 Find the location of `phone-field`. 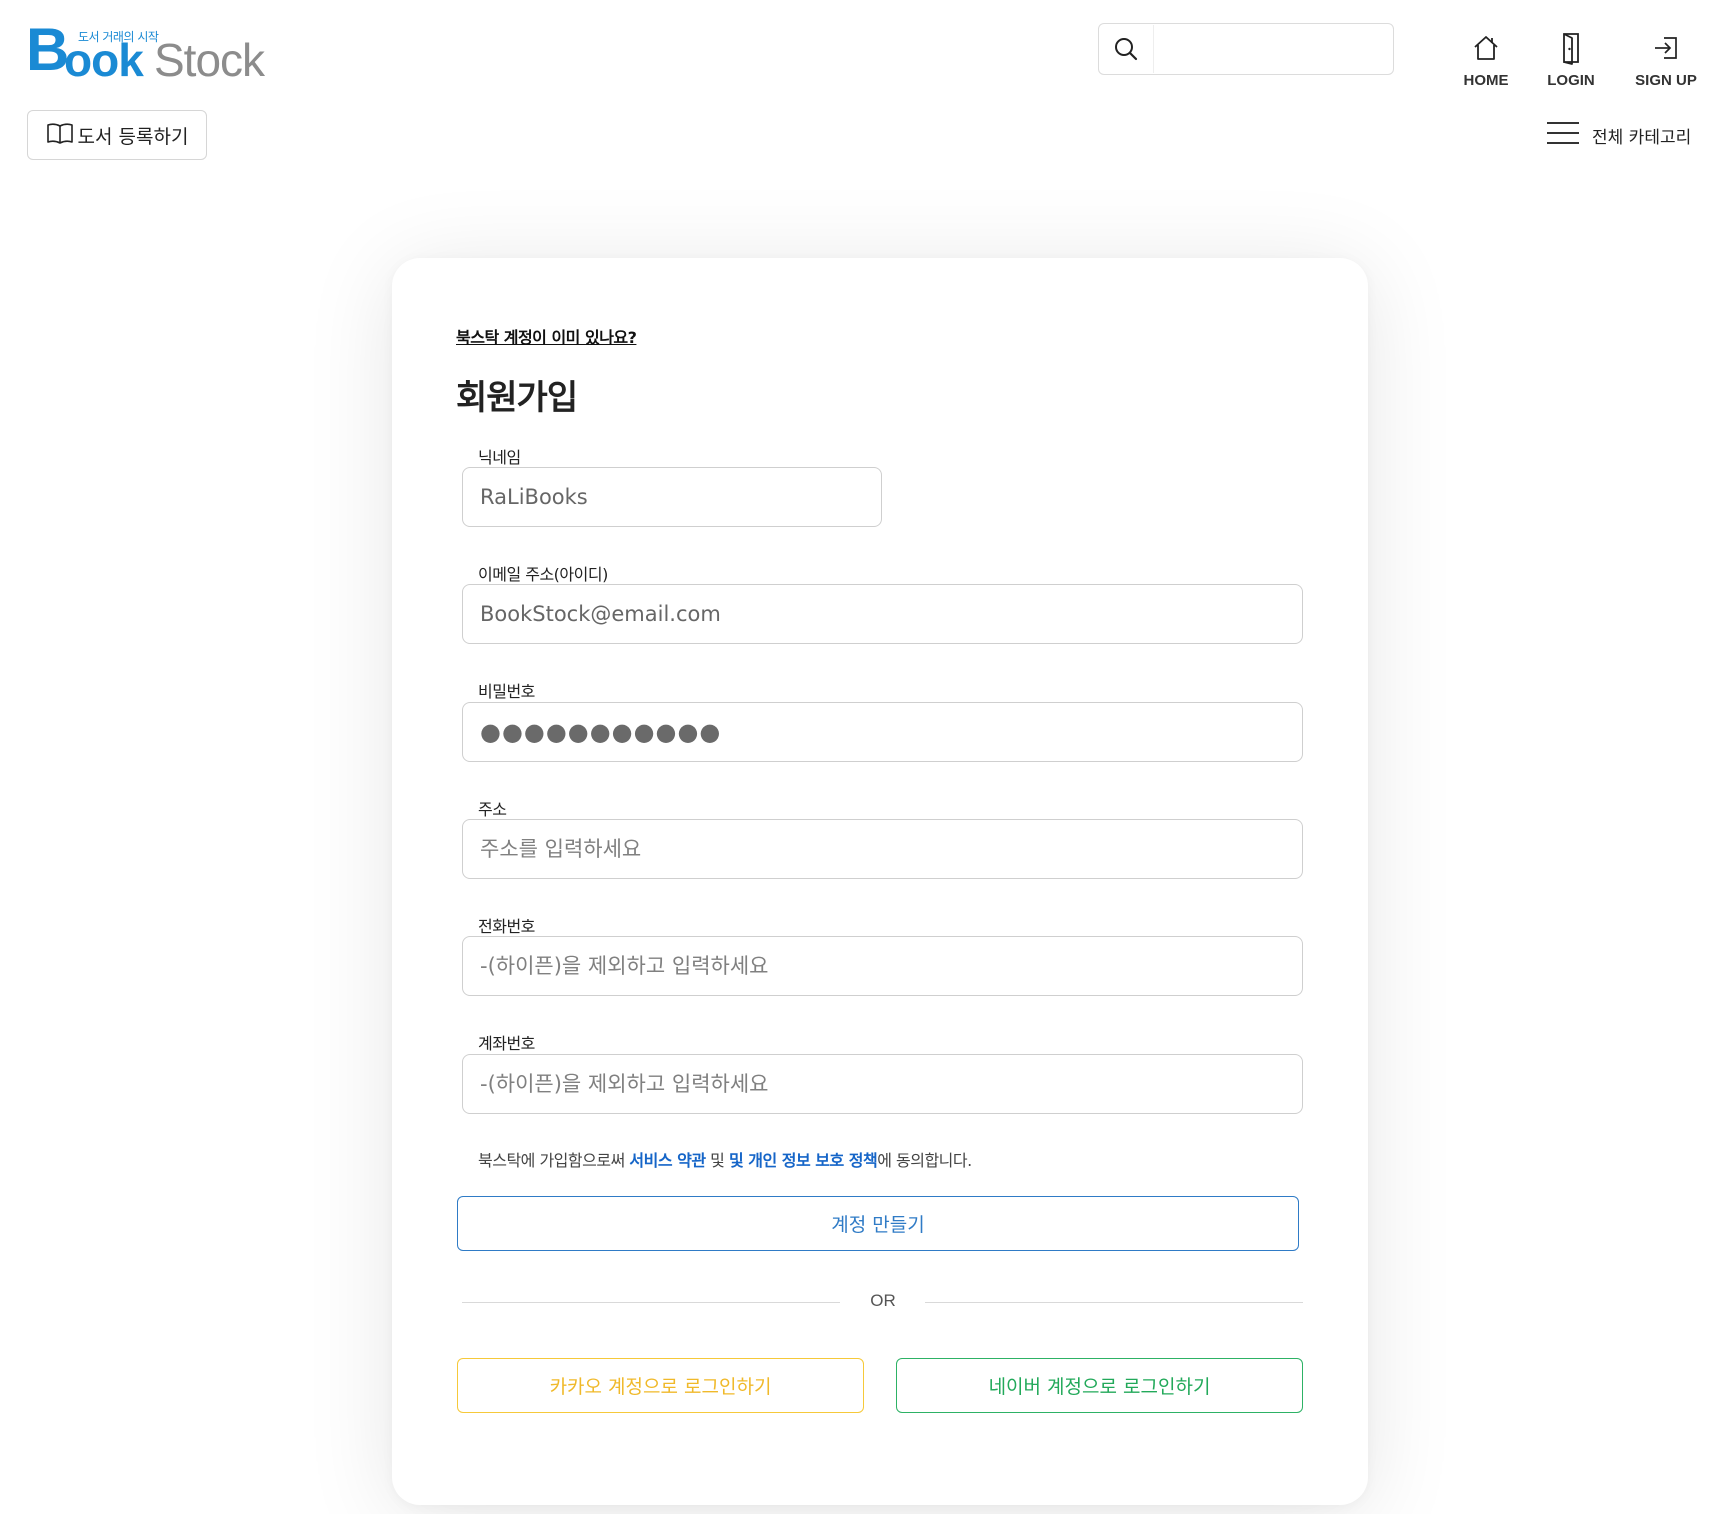

phone-field is located at coordinates (882, 966).